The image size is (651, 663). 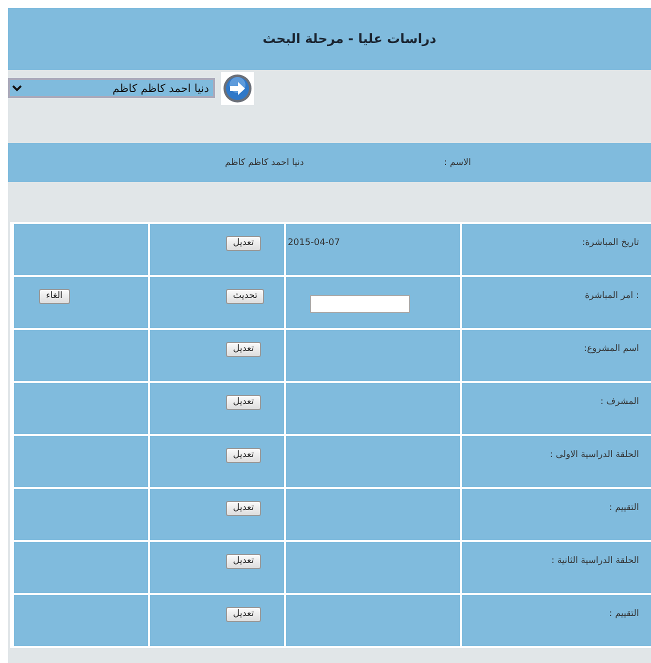 I want to click on student-select: دنيا احمد كاظم كاظم, so click(x=111, y=88).